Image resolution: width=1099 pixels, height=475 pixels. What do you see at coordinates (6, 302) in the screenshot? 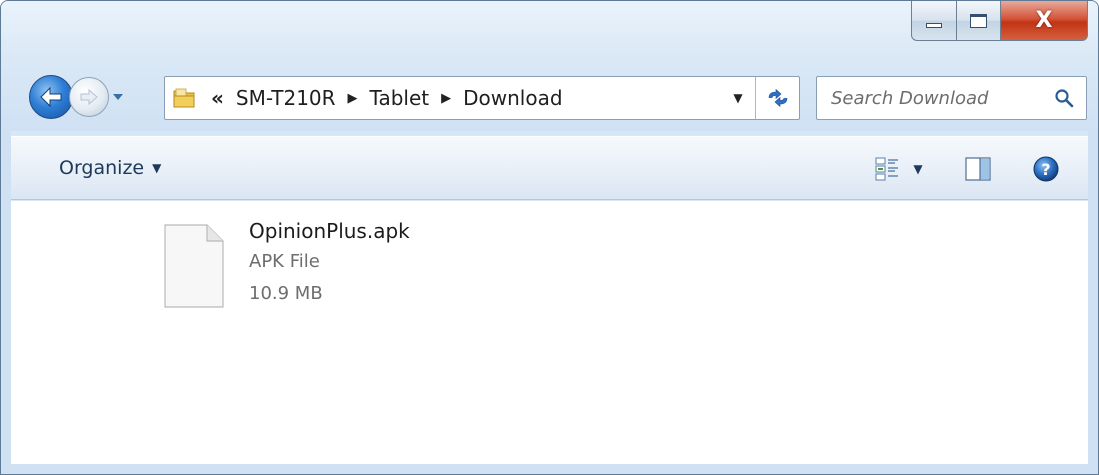
I see `window-frame-left` at bounding box center [6, 302].